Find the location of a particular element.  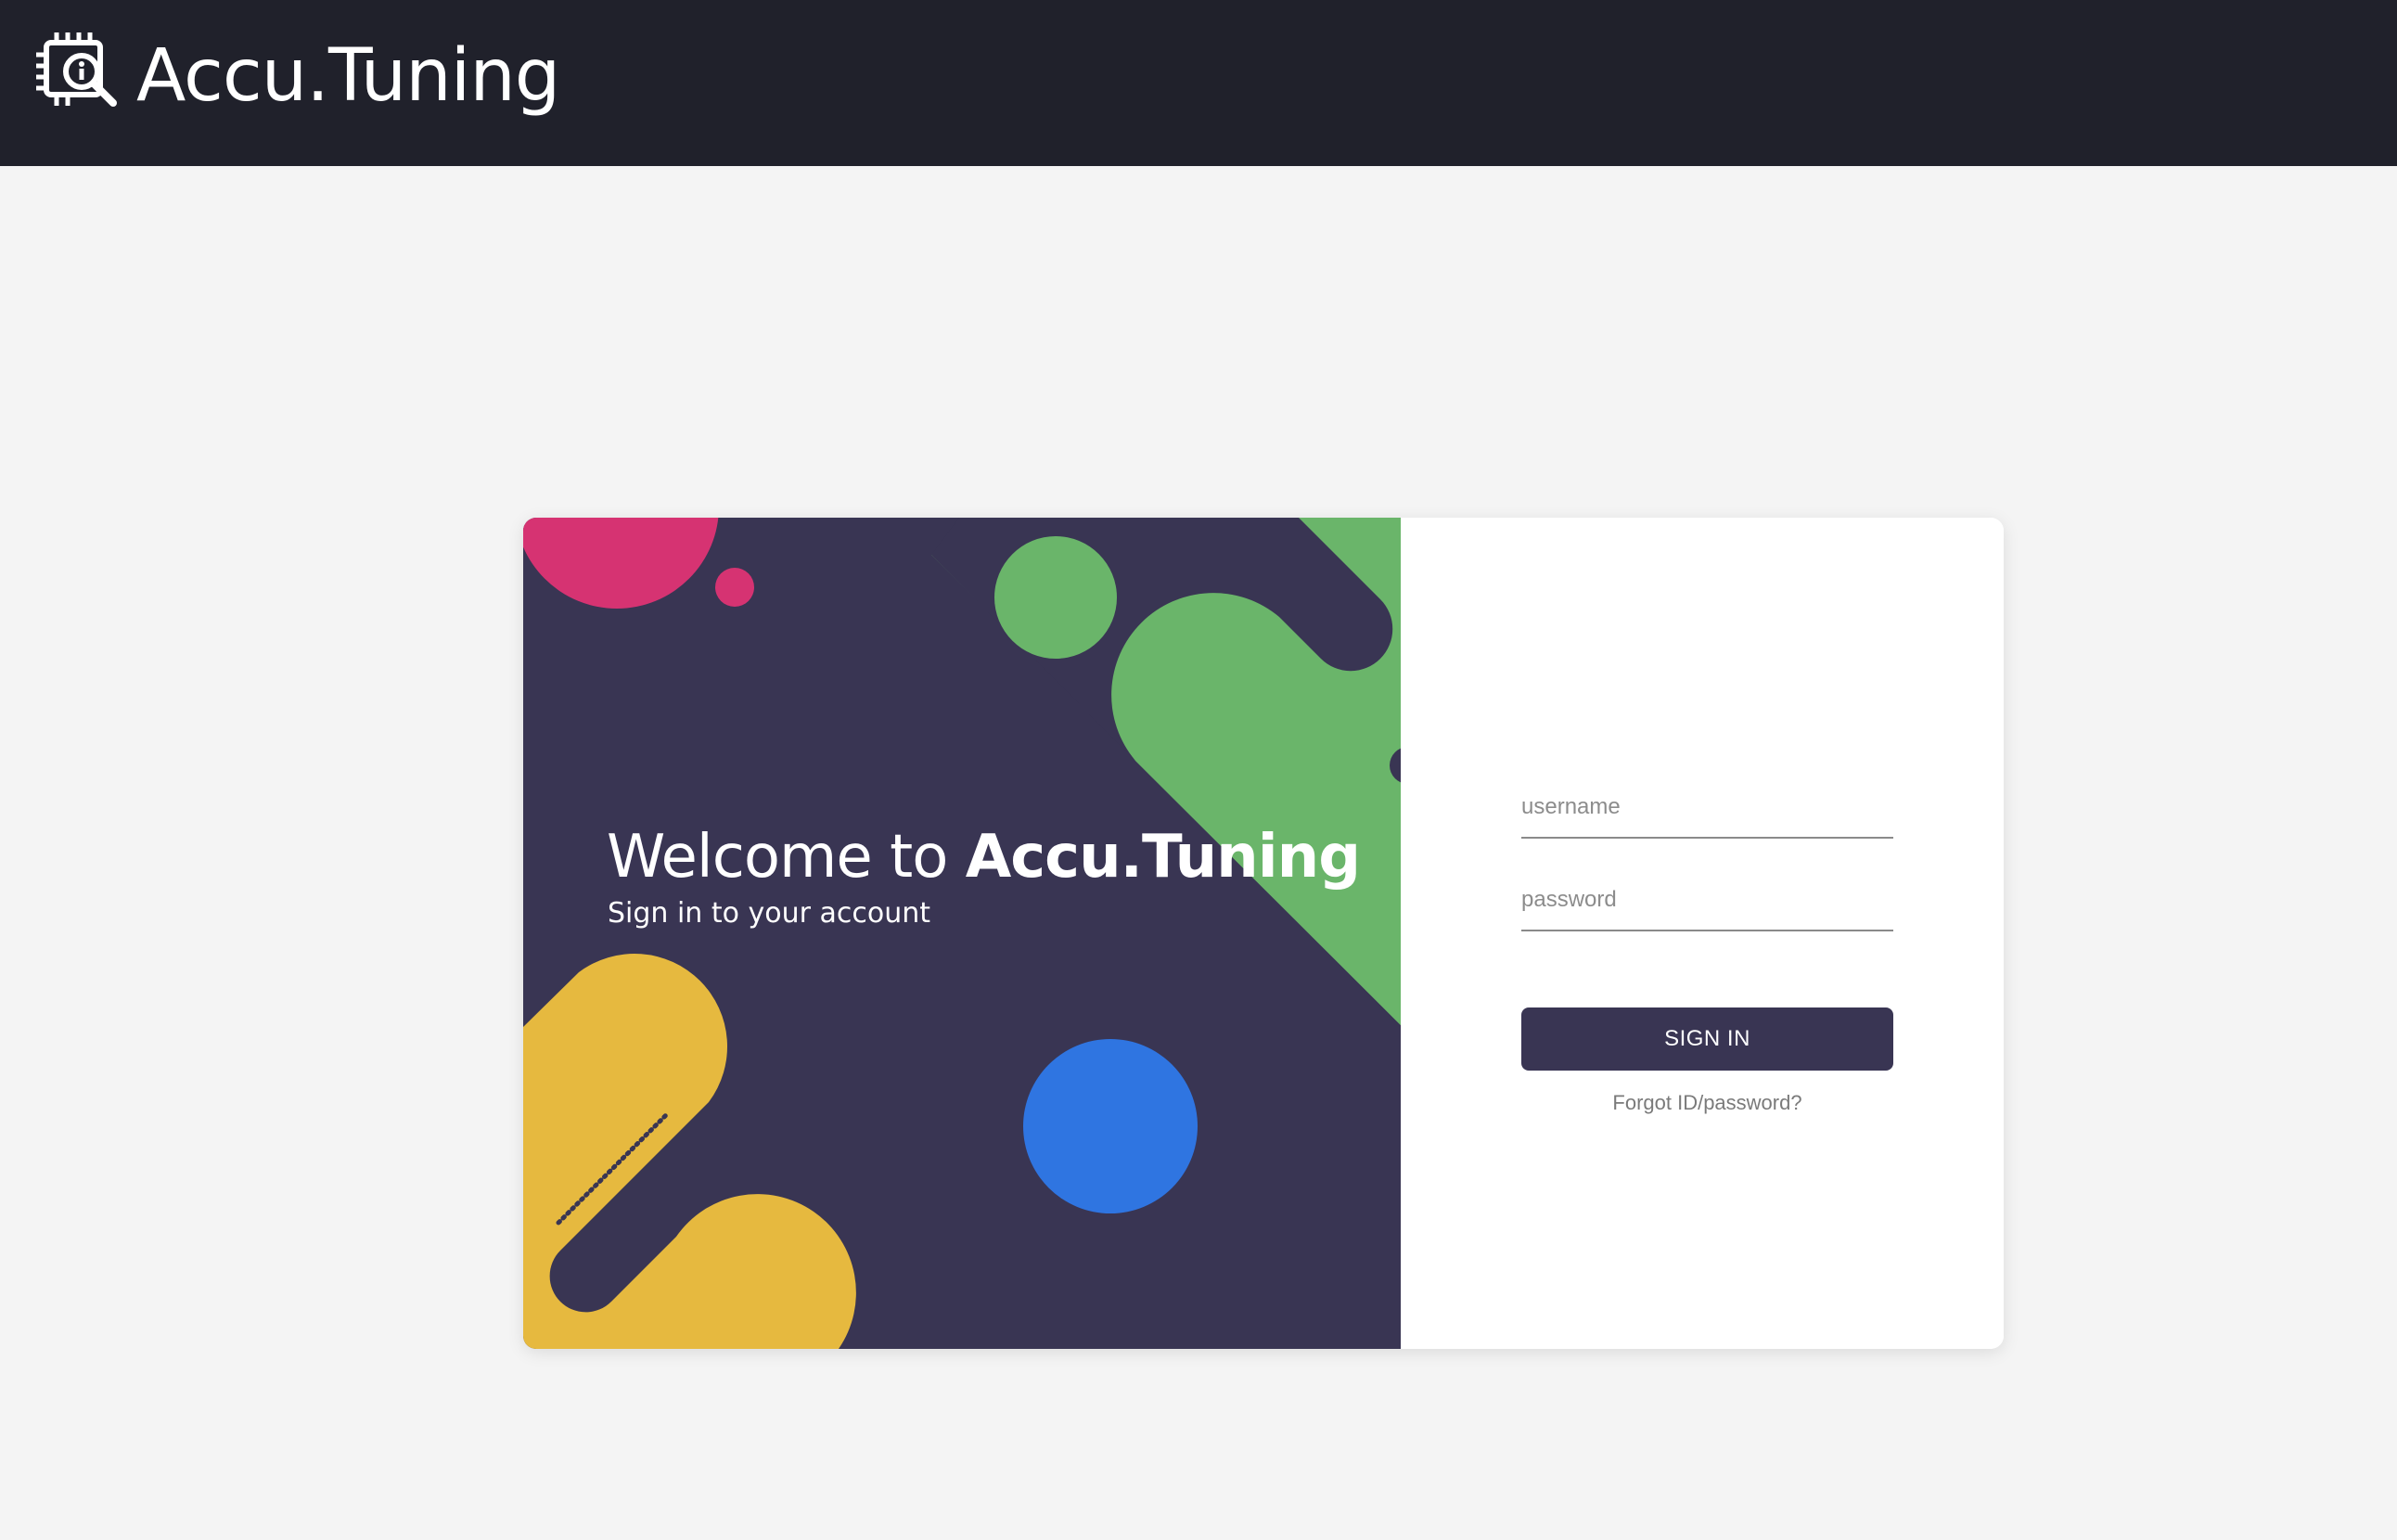

welcome-subtitle: Sign in to your account is located at coordinates (769, 913).